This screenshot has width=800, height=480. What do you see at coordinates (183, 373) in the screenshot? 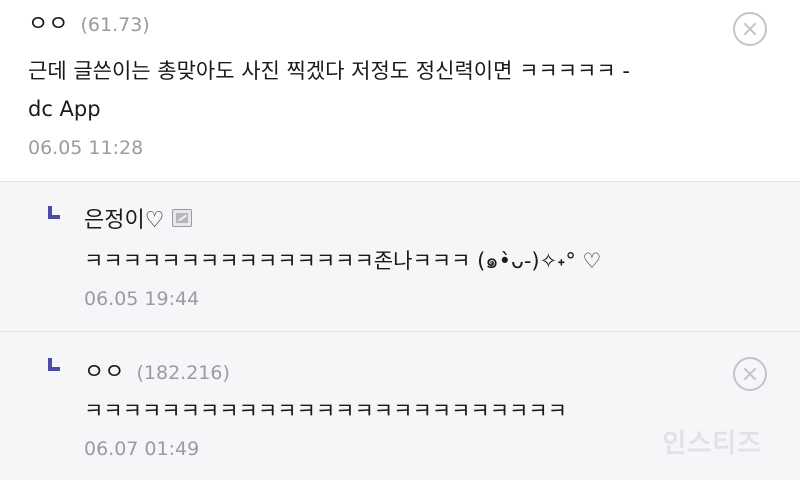
I see `comment-ip: (182.216)` at bounding box center [183, 373].